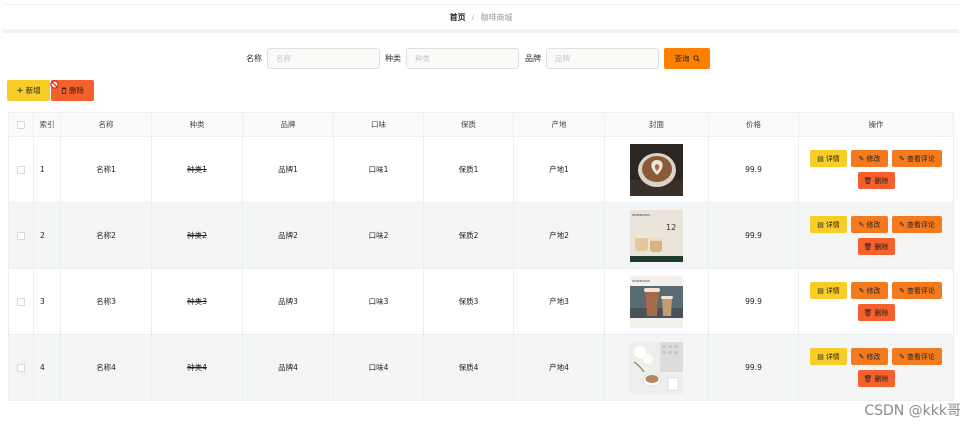 The width and height of the screenshot is (967, 427). I want to click on row-cover: STARBUCKS 12, so click(657, 235).